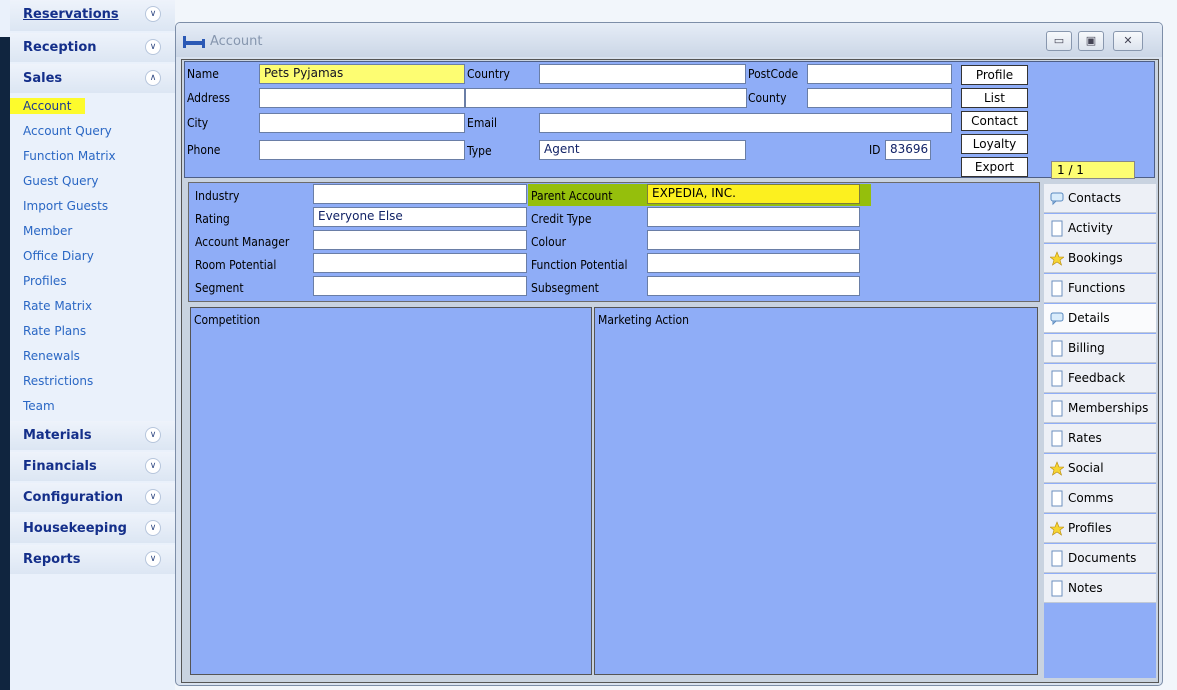 The image size is (1177, 690). What do you see at coordinates (1057, 528) in the screenshot?
I see `star-icon` at bounding box center [1057, 528].